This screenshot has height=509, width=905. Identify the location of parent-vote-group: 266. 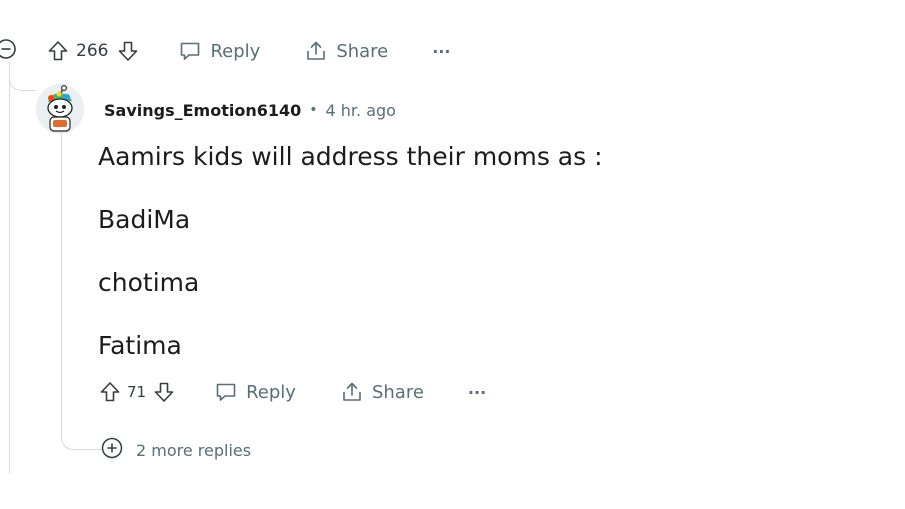
(93, 51).